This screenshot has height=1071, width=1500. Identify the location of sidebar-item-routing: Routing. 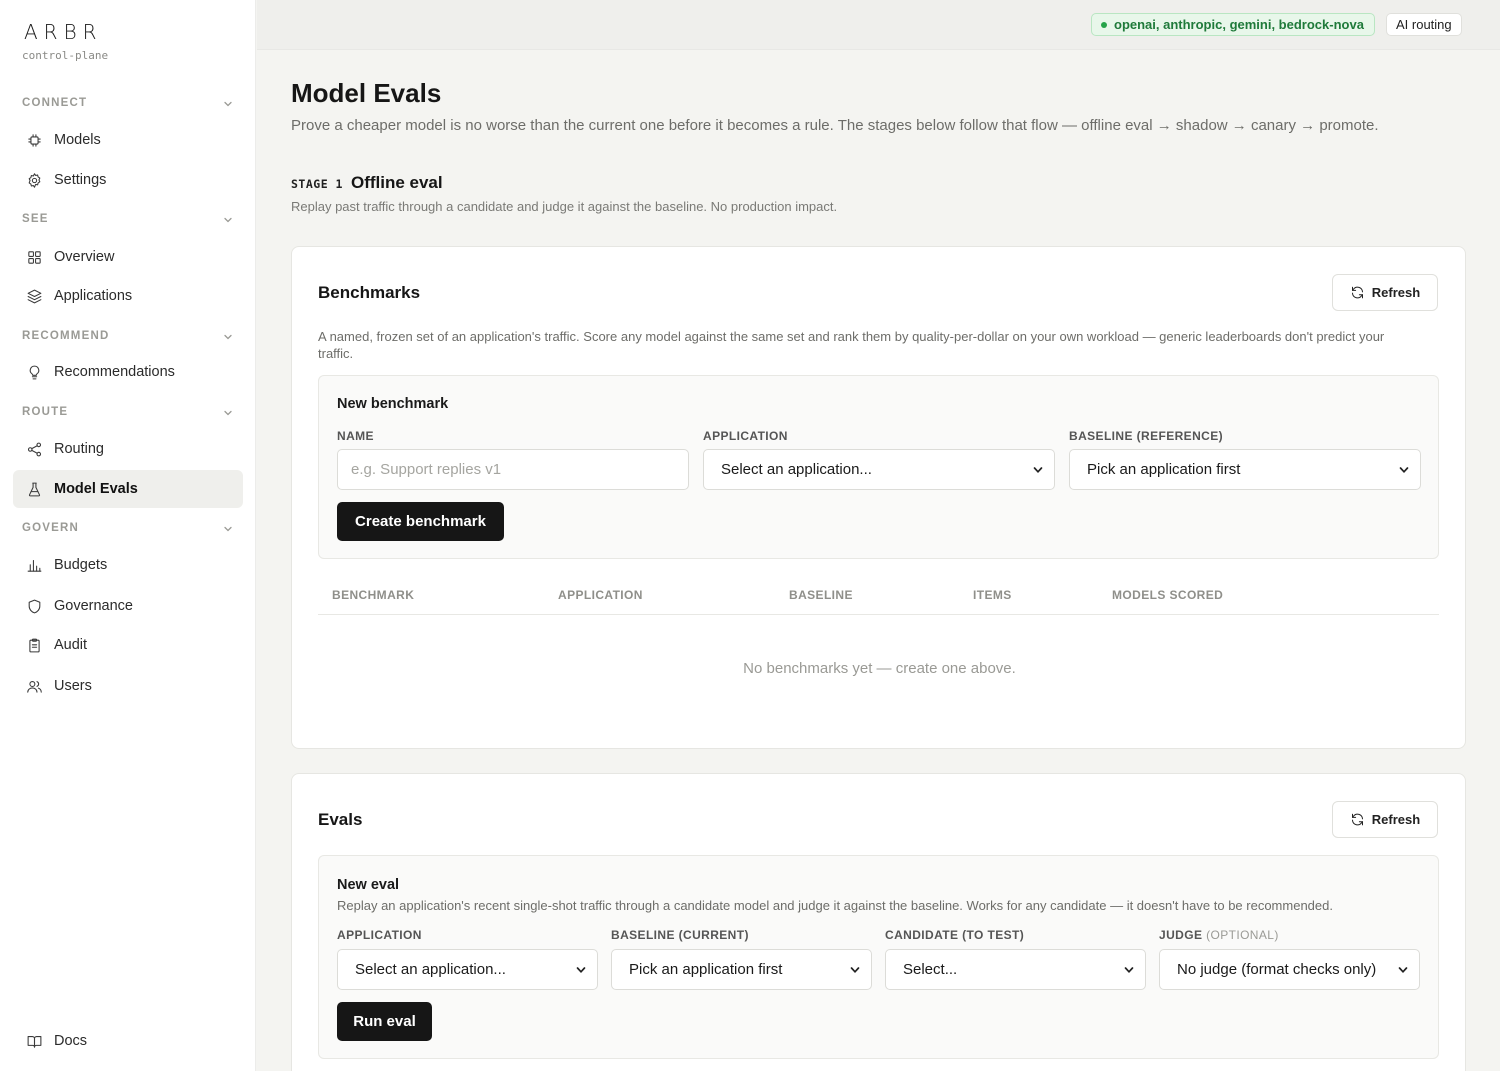
(128, 449).